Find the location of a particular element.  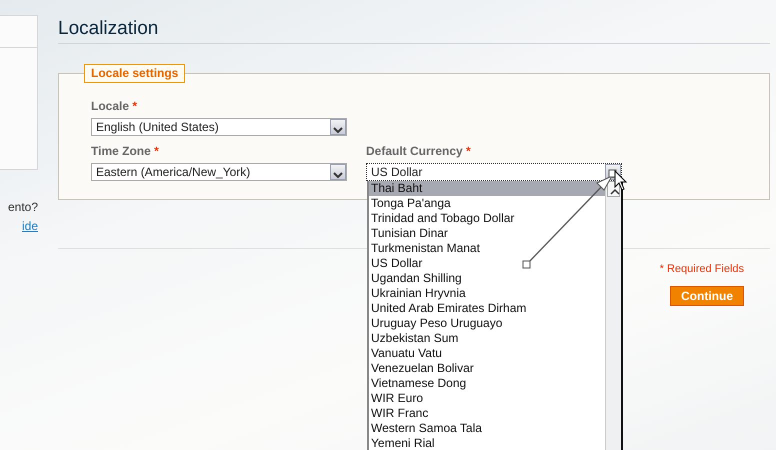

dropdown-option: Thai Baht is located at coordinates (487, 188).